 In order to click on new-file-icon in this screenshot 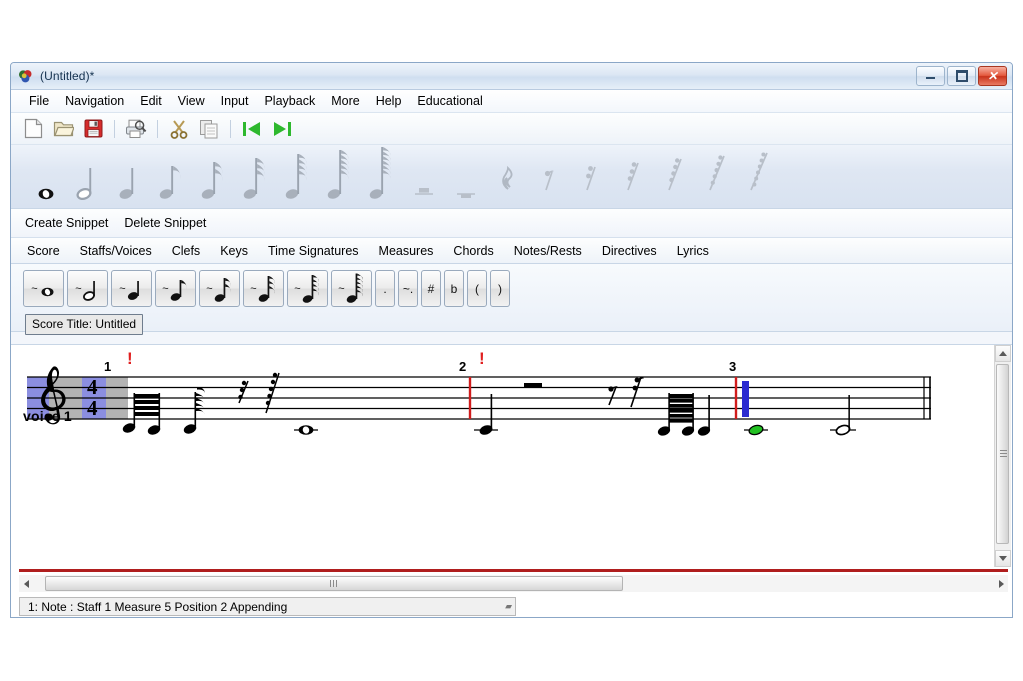, I will do `click(33, 129)`.